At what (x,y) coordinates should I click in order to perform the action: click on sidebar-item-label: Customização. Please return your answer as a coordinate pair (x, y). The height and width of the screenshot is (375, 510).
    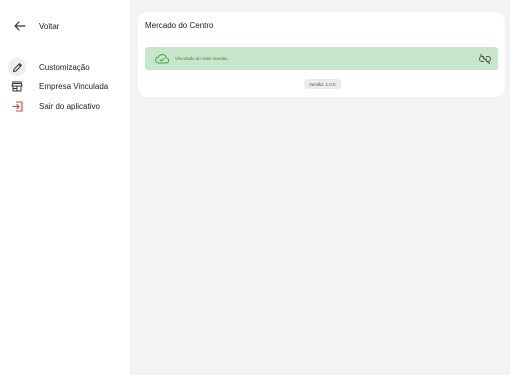
    Looking at the image, I should click on (64, 67).